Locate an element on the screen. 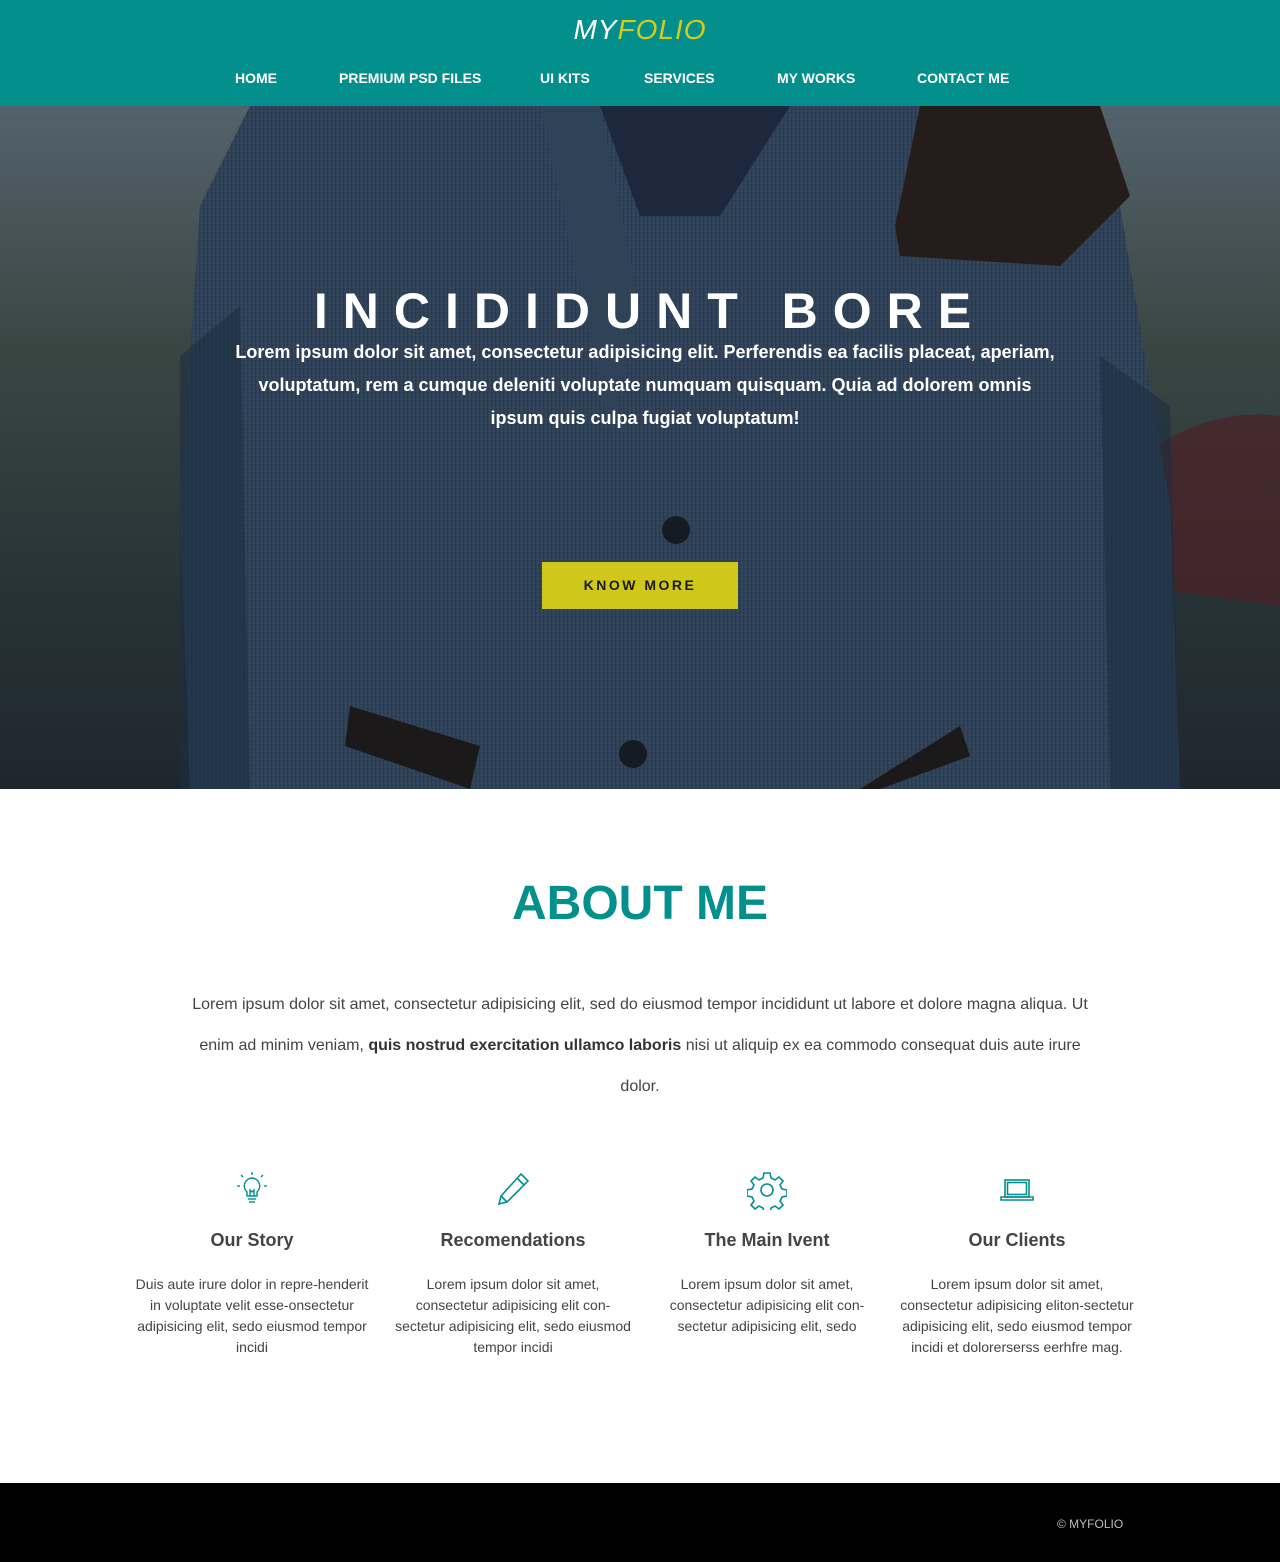 The image size is (1280, 1562). copyright-text: © MYFOLIO is located at coordinates (1090, 1524).